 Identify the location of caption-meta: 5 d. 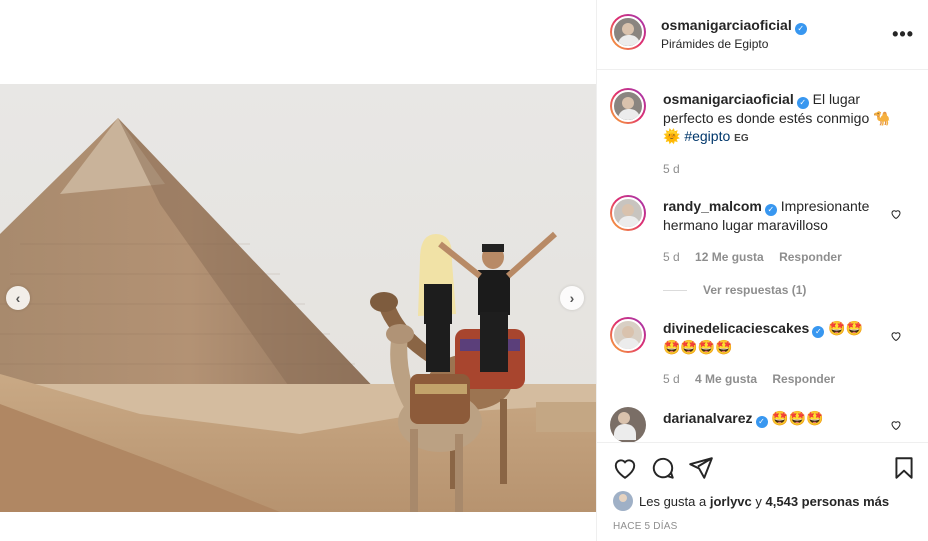
(677, 169).